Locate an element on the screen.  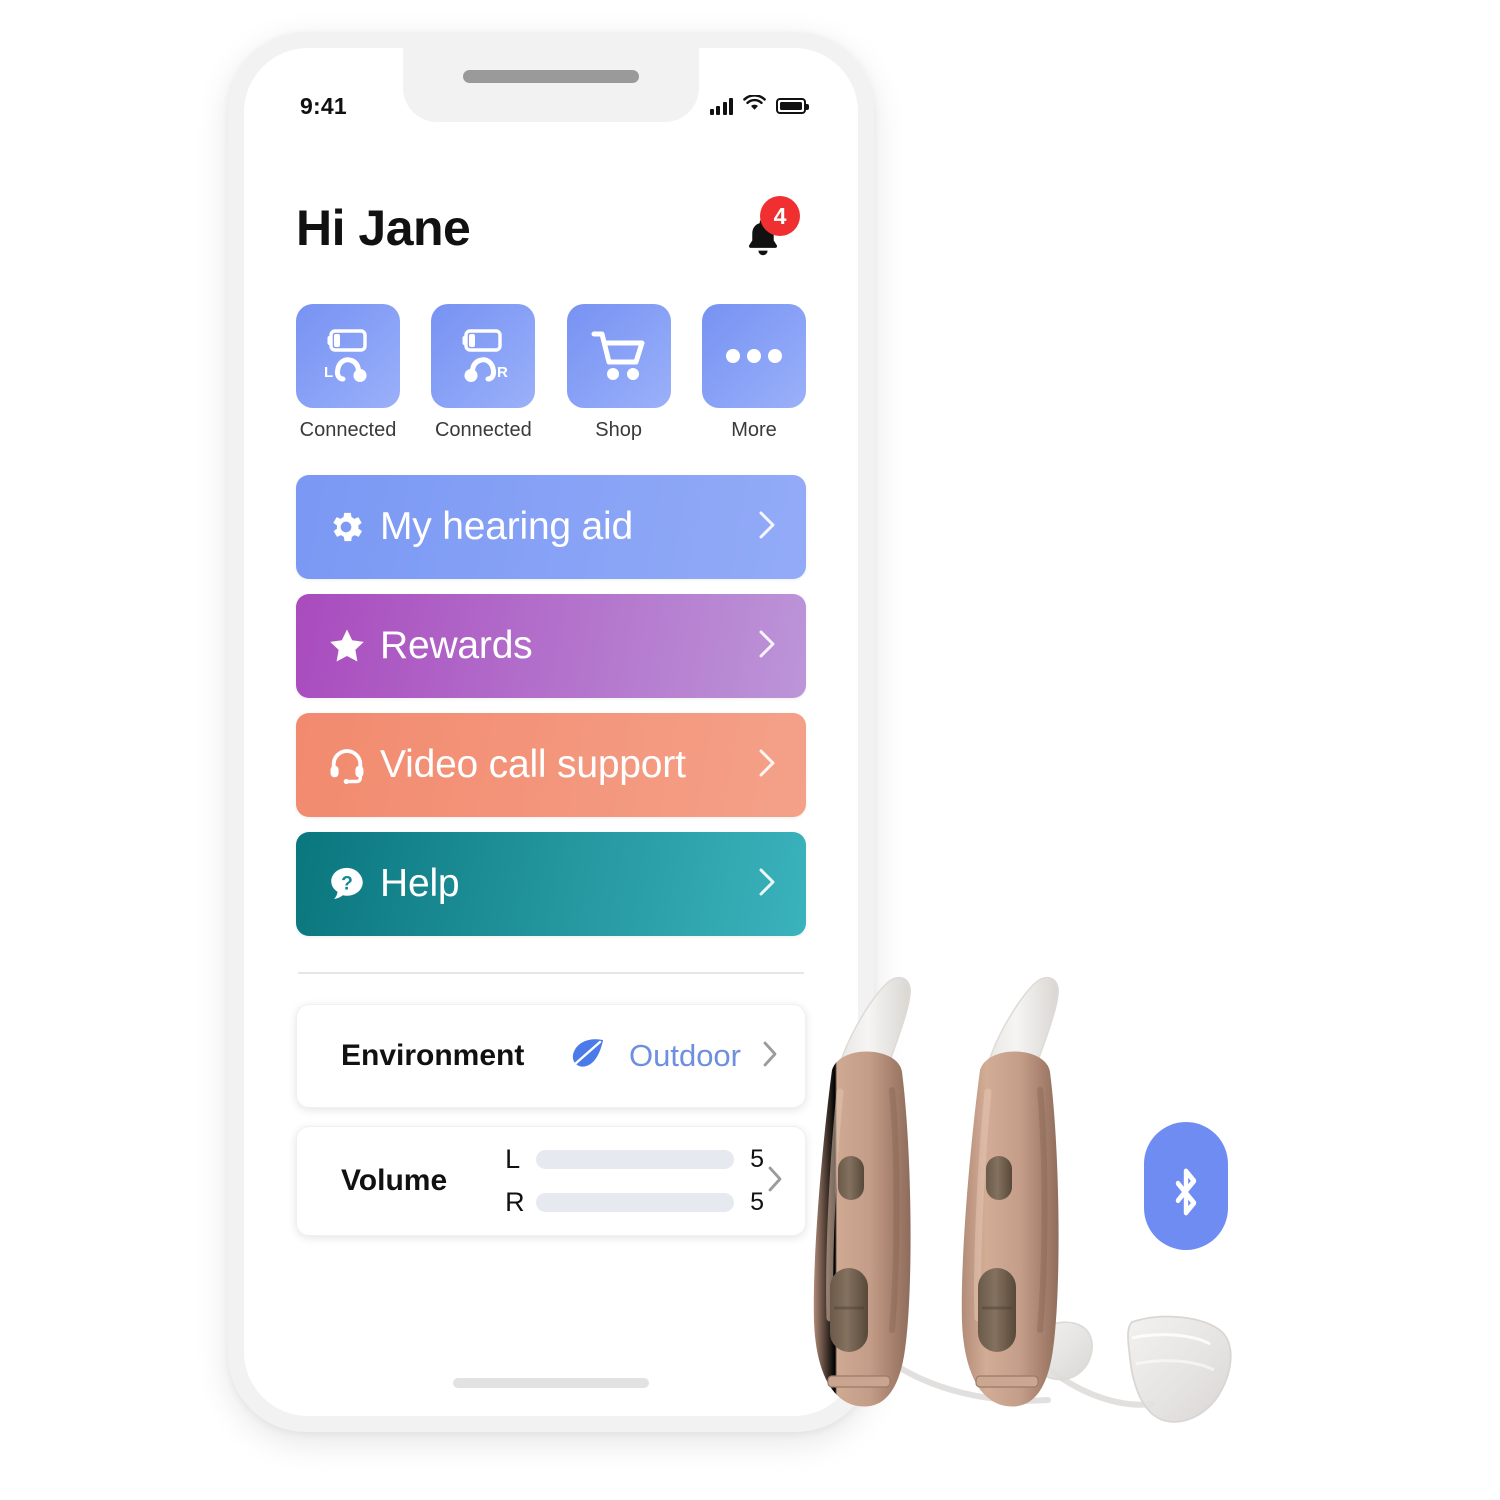
nav-button-label: Rewards is located at coordinates (456, 645).